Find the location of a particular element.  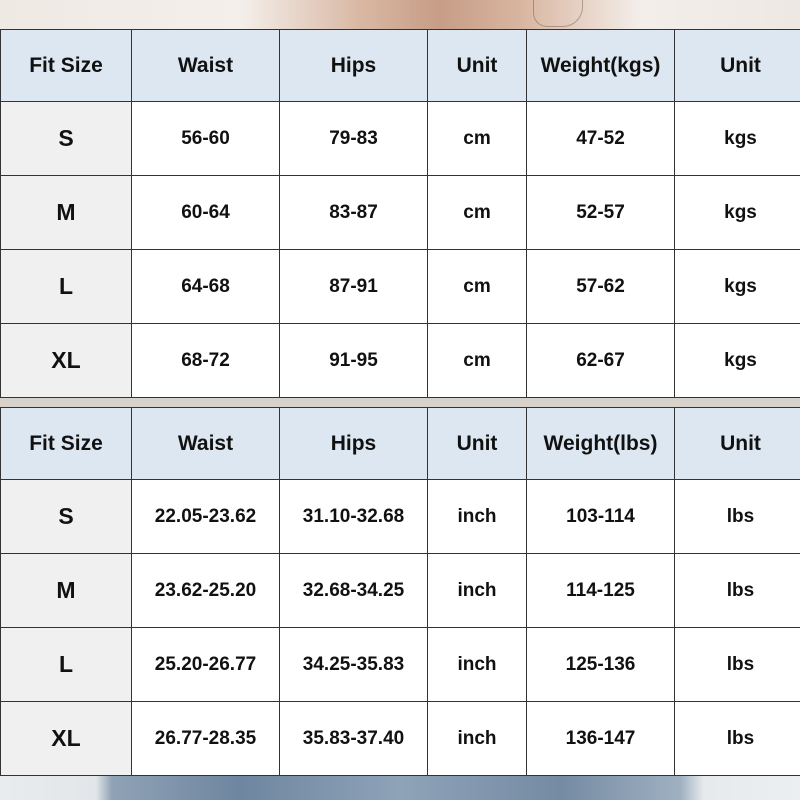

weight-cell: 114-125 is located at coordinates (600, 590).